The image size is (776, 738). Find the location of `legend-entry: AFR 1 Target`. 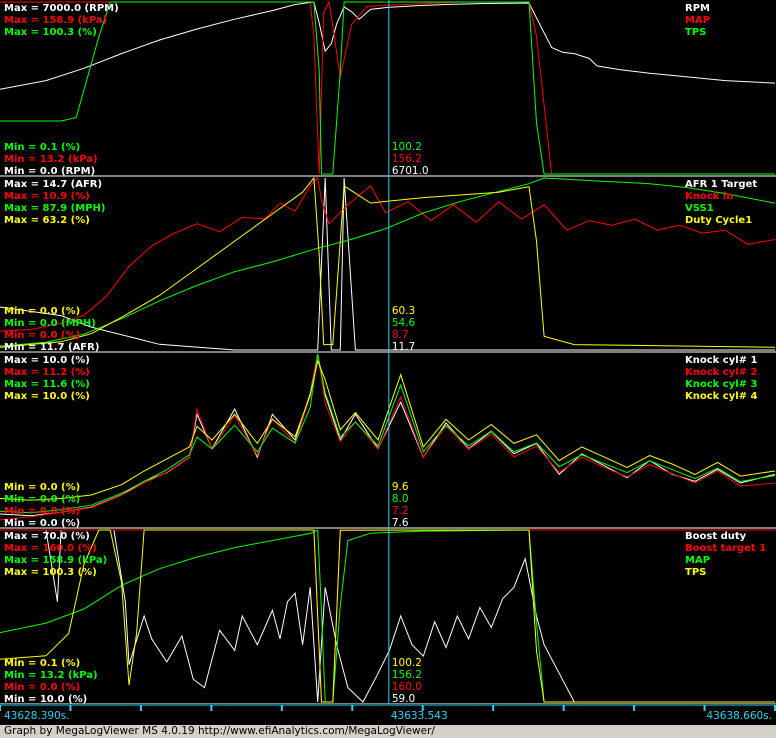

legend-entry: AFR 1 Target is located at coordinates (721, 184).